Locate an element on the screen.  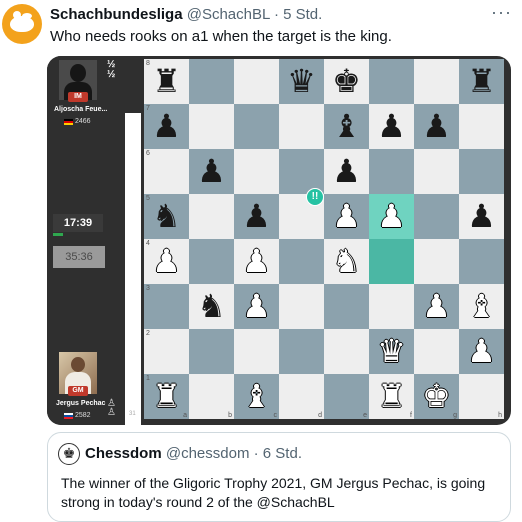
square-d2 is located at coordinates (301, 351).